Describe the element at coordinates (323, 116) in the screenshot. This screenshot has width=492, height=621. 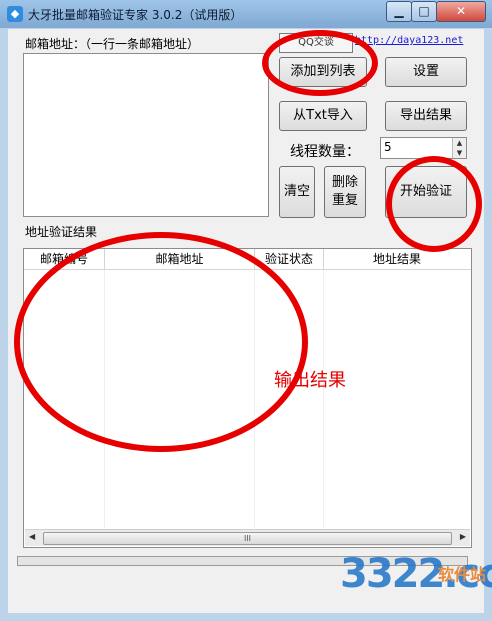
I see `import-txt-button: 从Txt导入` at that location.